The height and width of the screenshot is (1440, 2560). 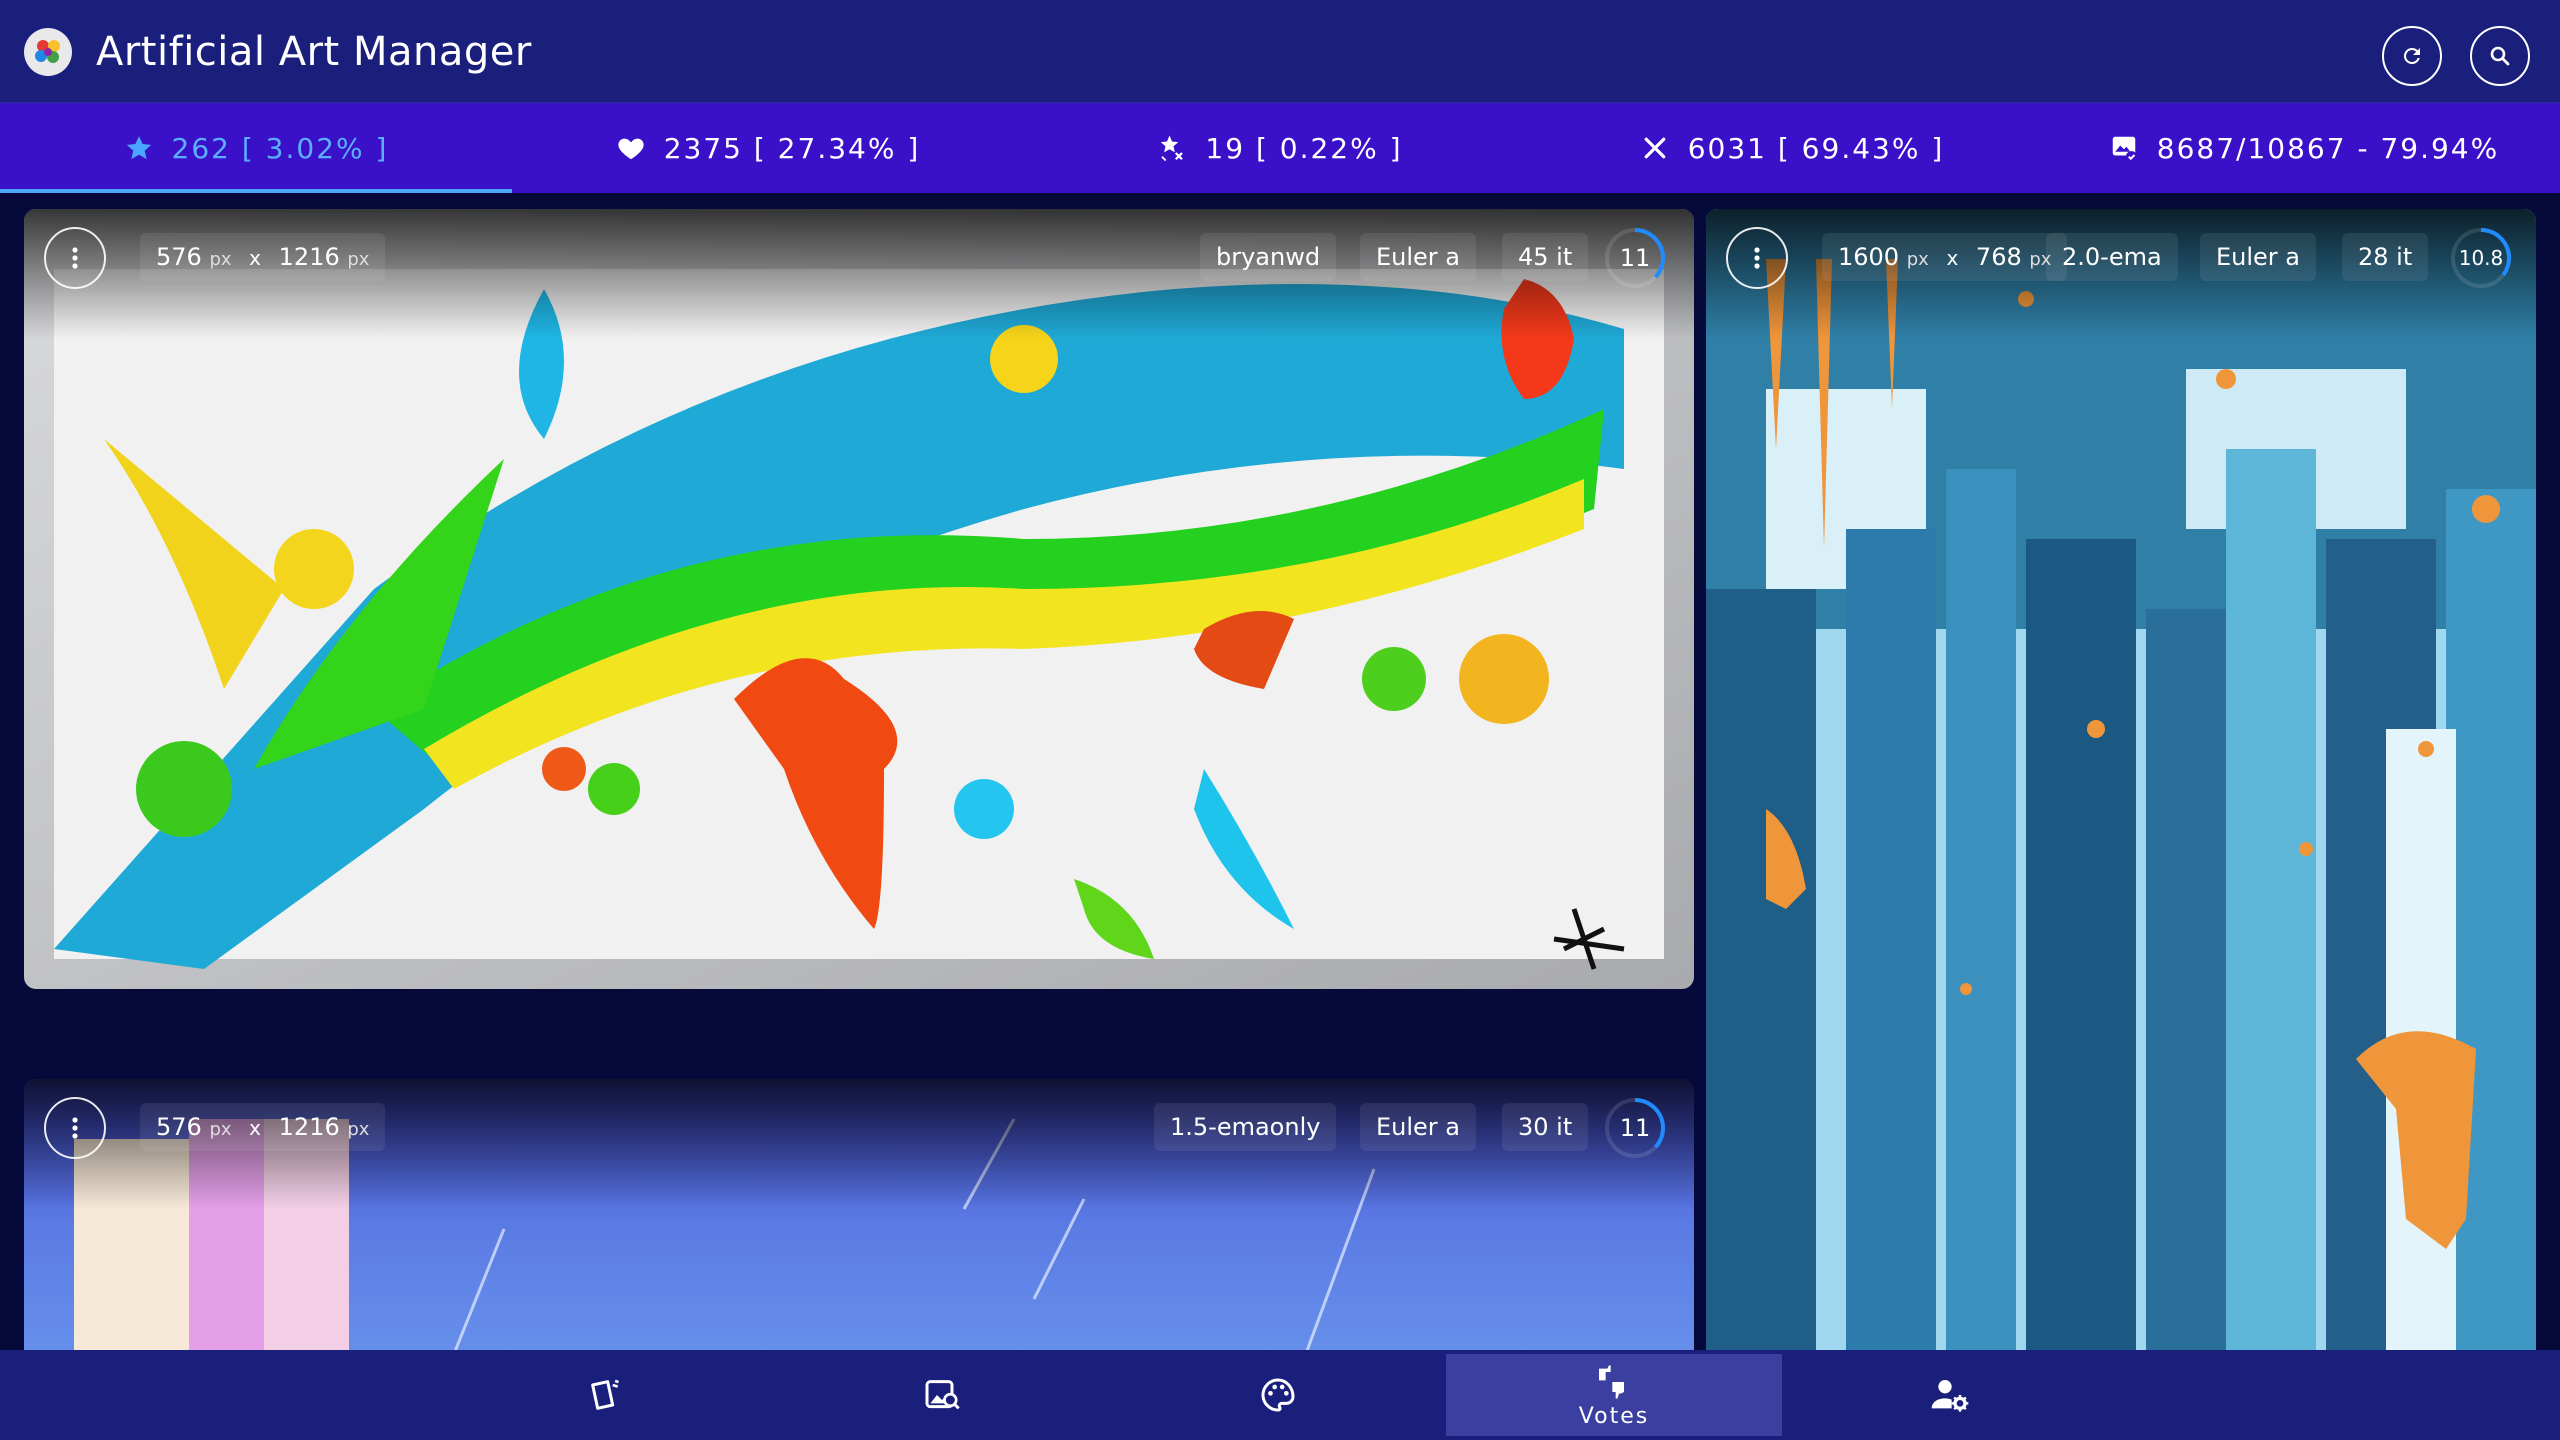 I want to click on tab-likes: 2375 [ 27.34% ], so click(x=768, y=148).